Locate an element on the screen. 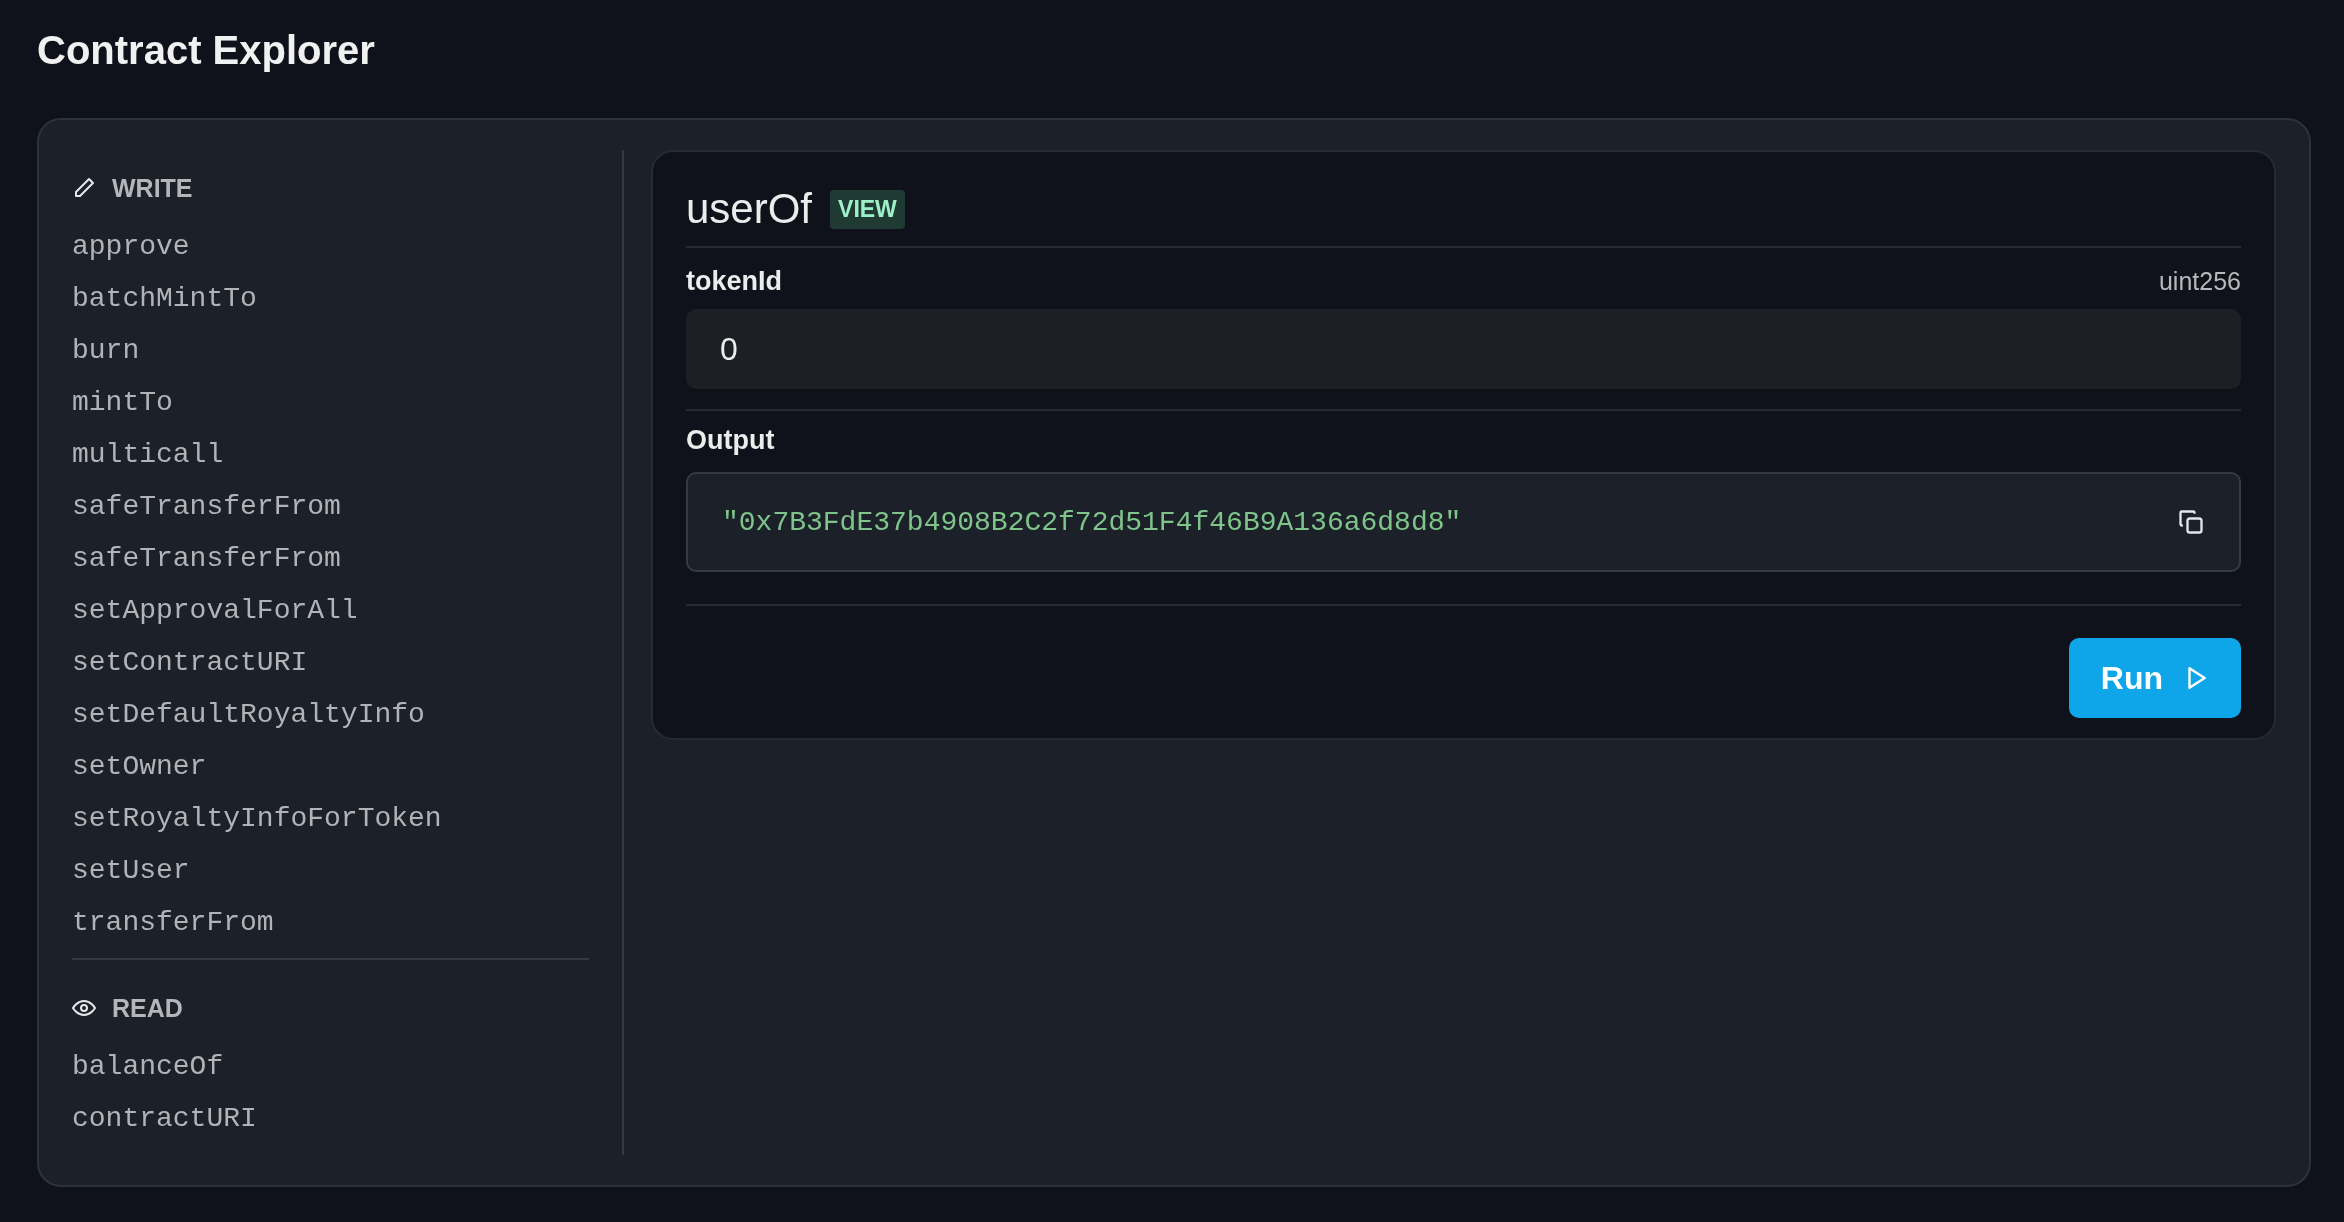 The width and height of the screenshot is (2344, 1222). output-label: Output is located at coordinates (730, 440).